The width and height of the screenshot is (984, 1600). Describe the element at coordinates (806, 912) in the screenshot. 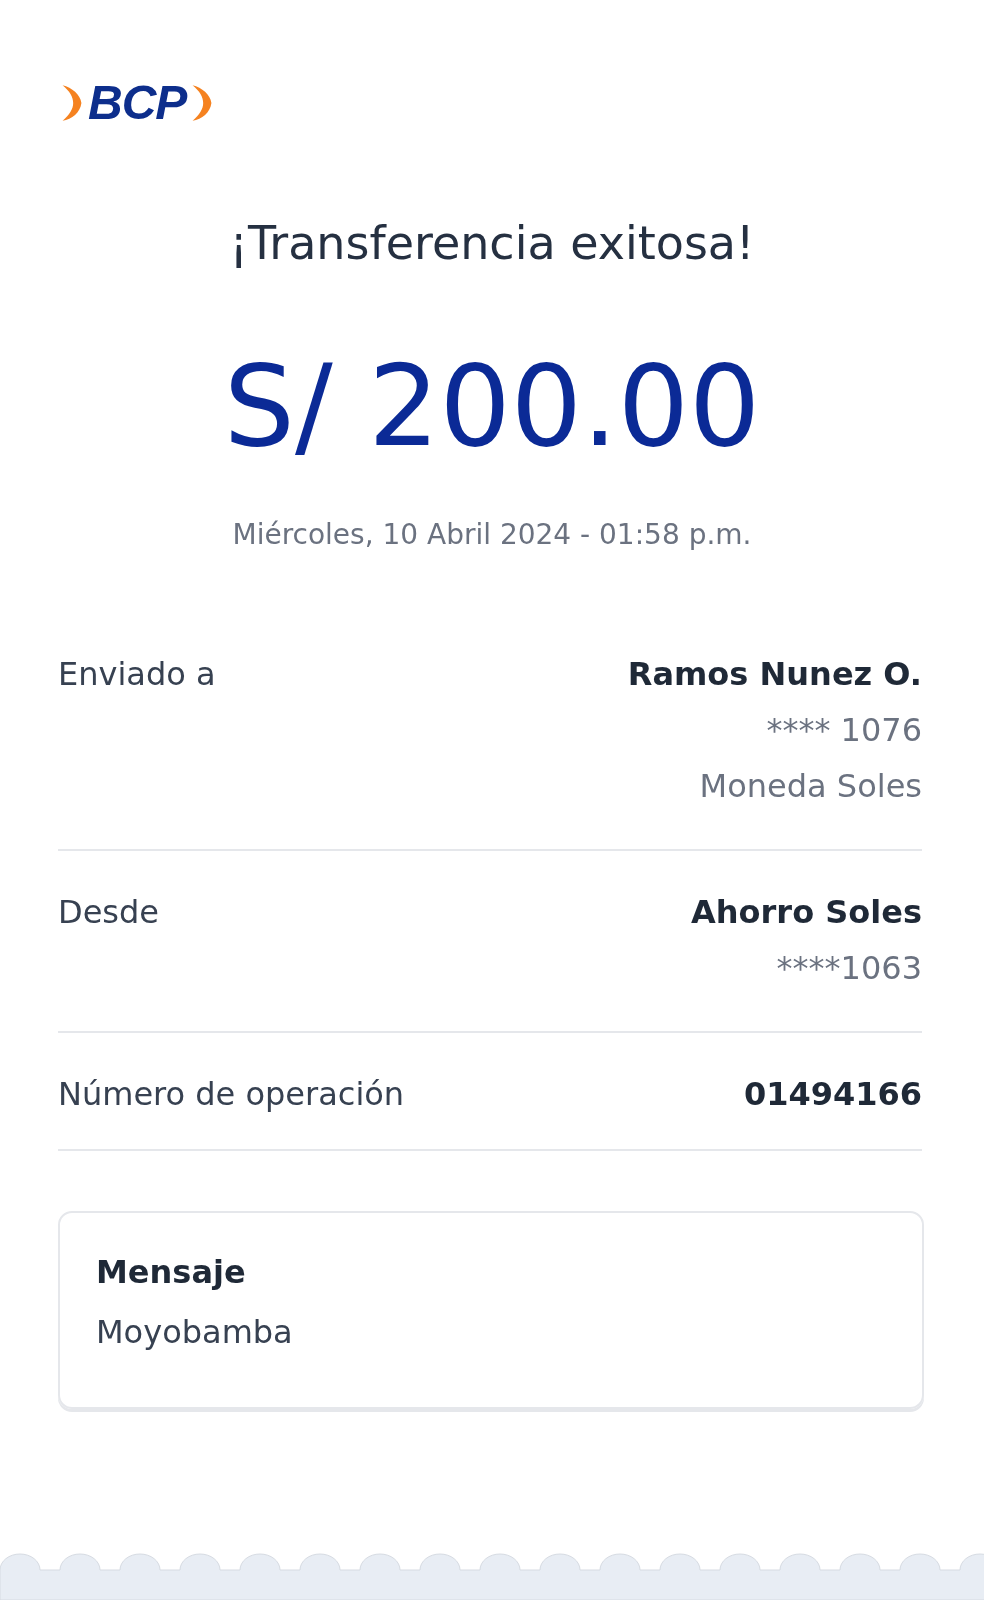

I see `detail-value: Ahorro Soles` at that location.